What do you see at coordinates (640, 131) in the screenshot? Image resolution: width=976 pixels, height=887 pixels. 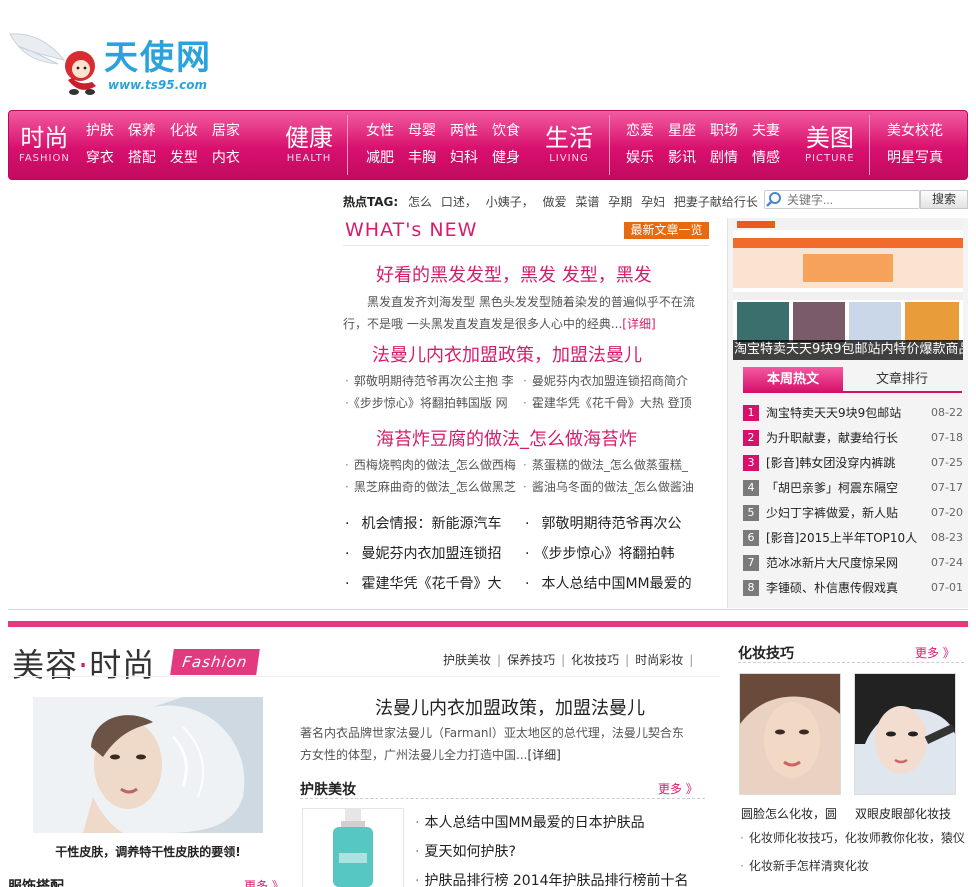 I see `nav-link-love: 恋爱` at bounding box center [640, 131].